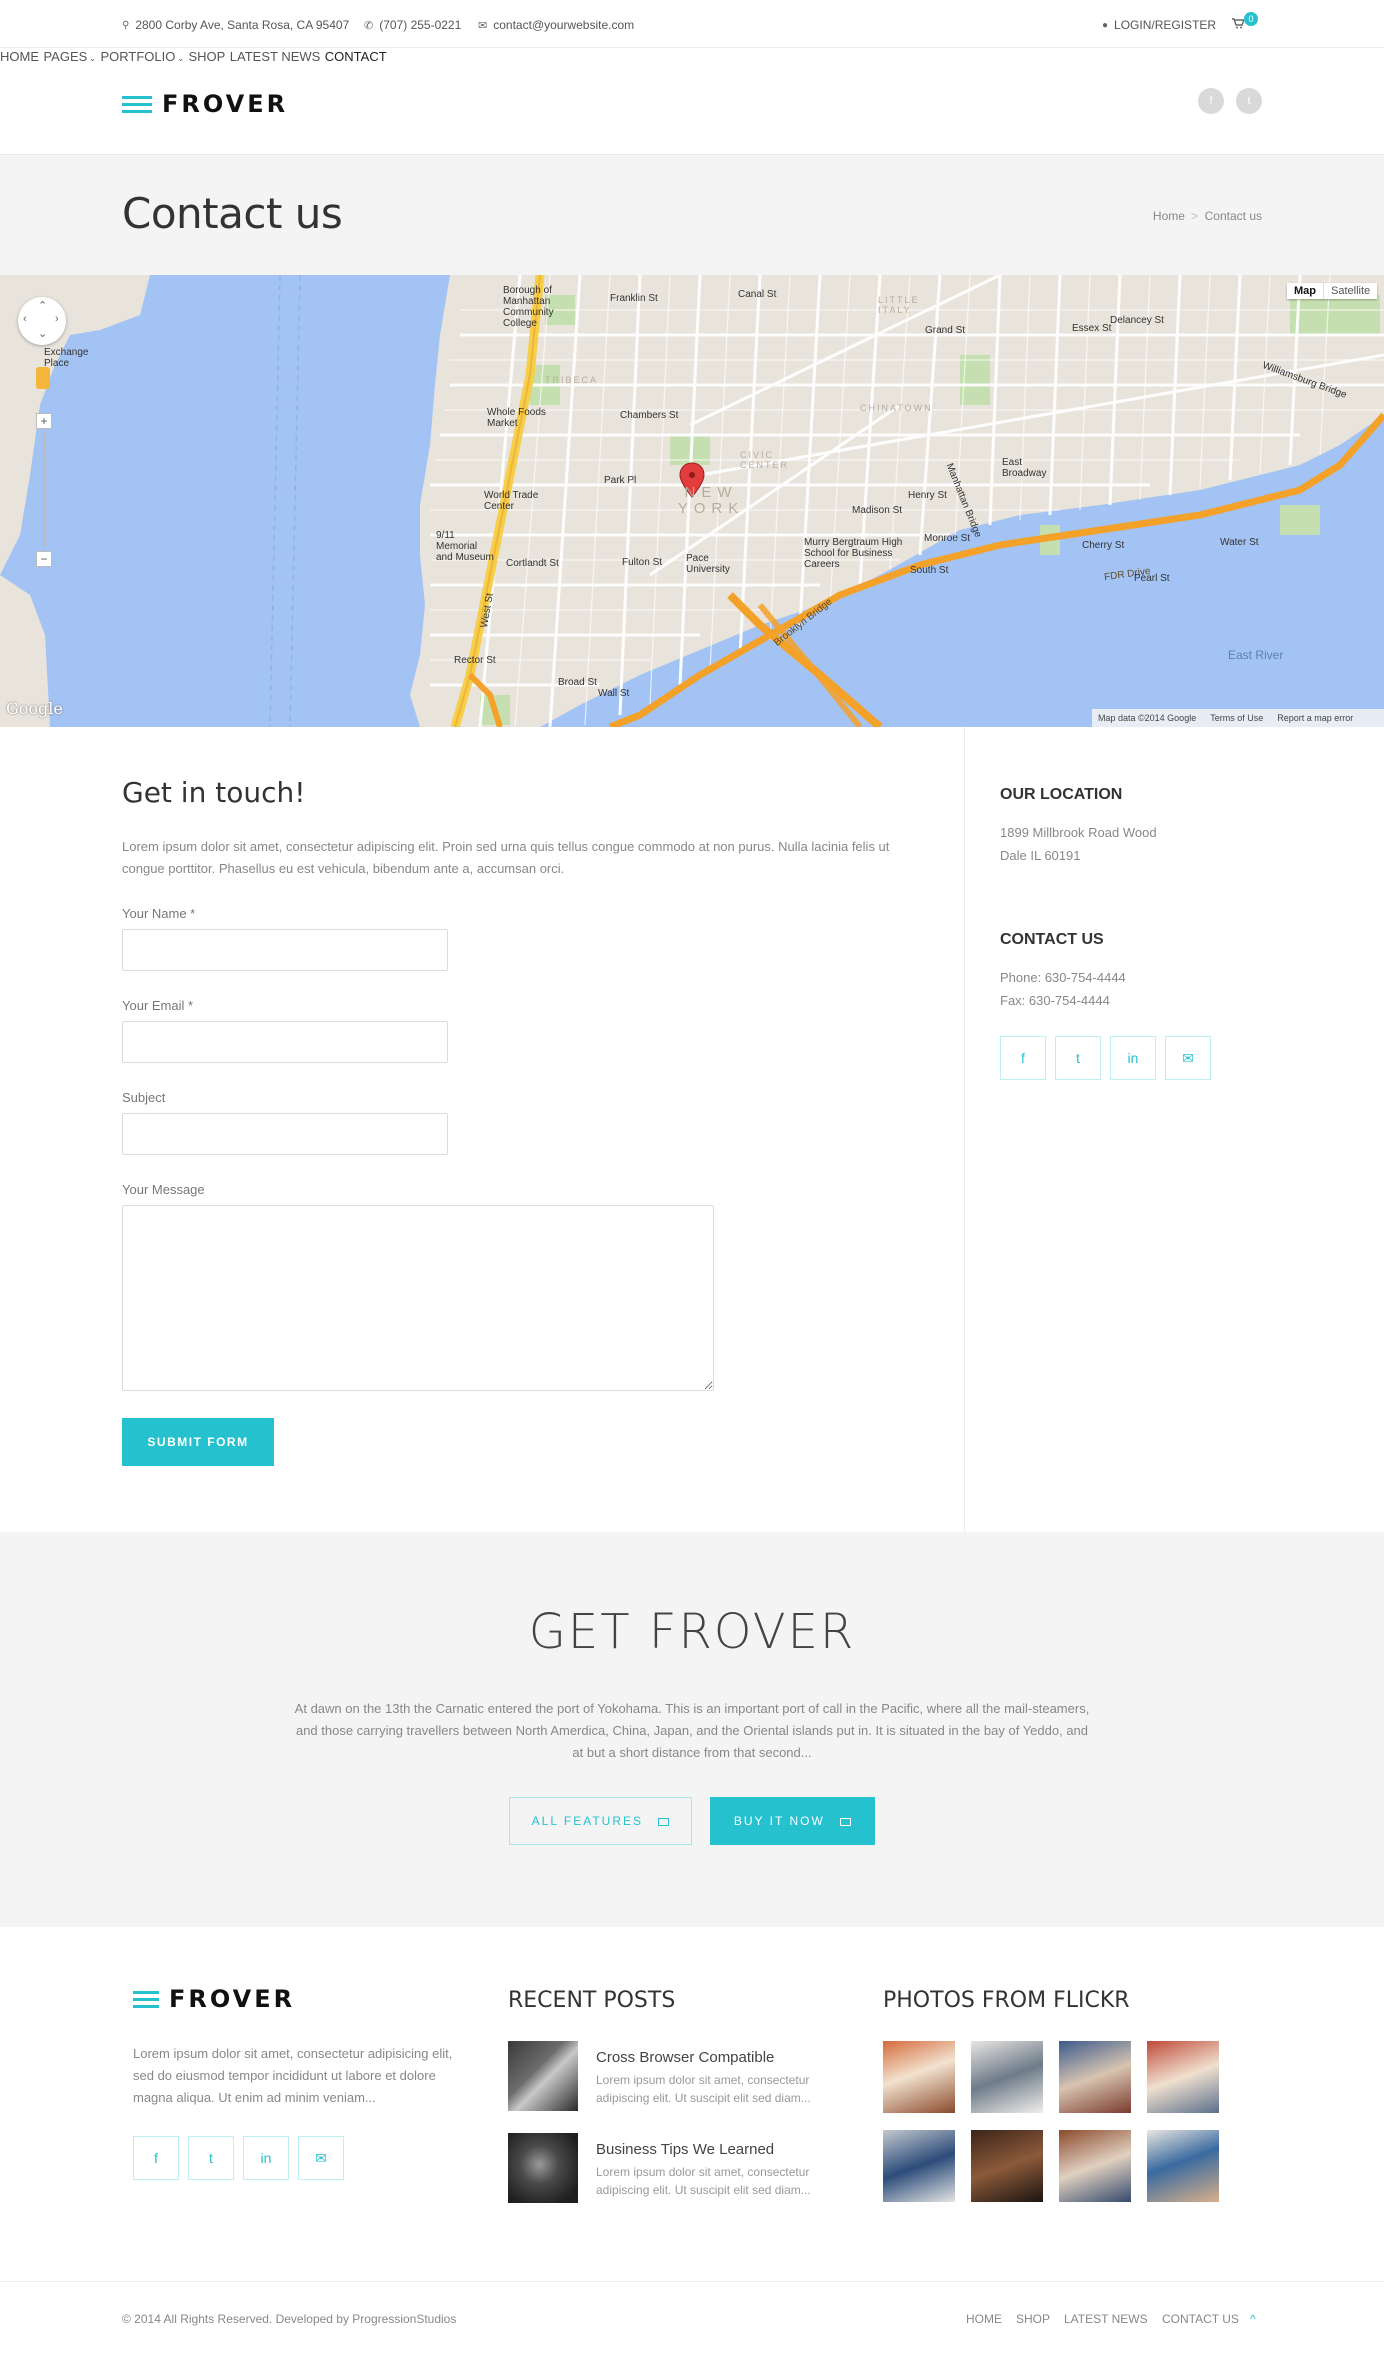  Describe the element at coordinates (664, 1821) in the screenshot. I see `card-icon` at that location.